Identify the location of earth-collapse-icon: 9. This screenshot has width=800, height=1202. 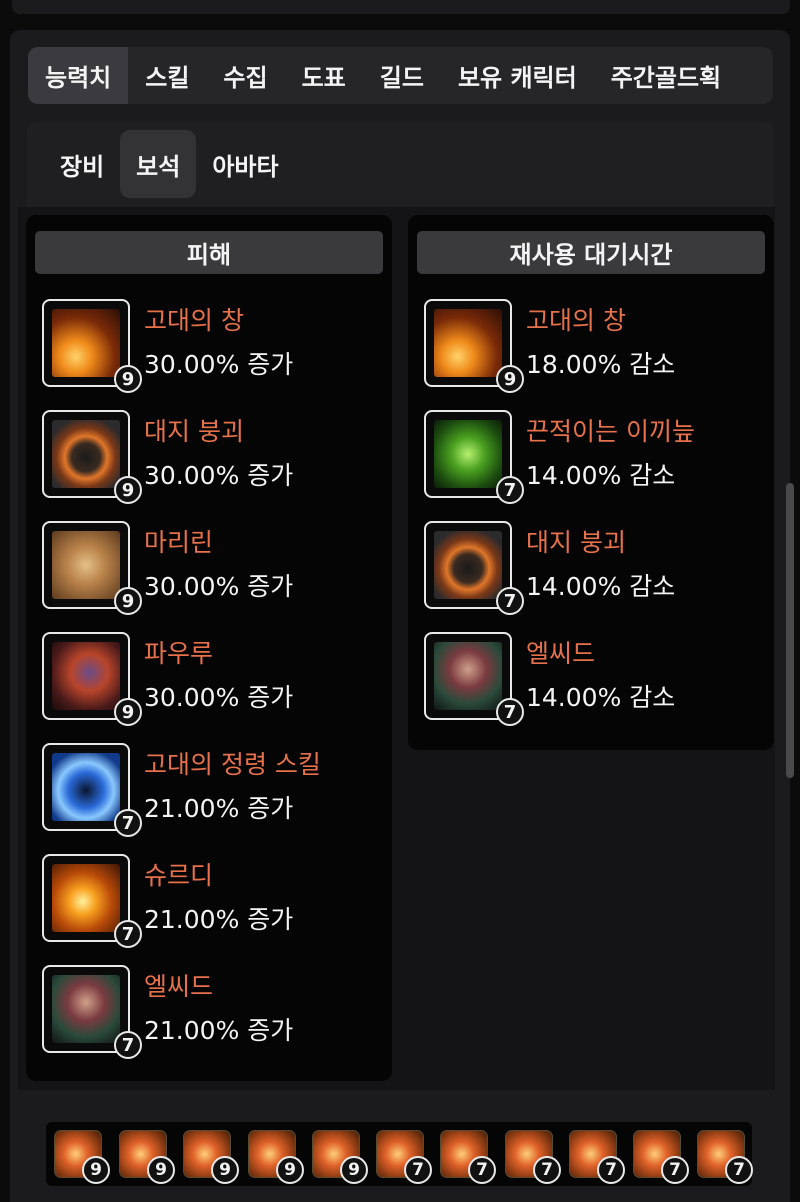
(92, 457).